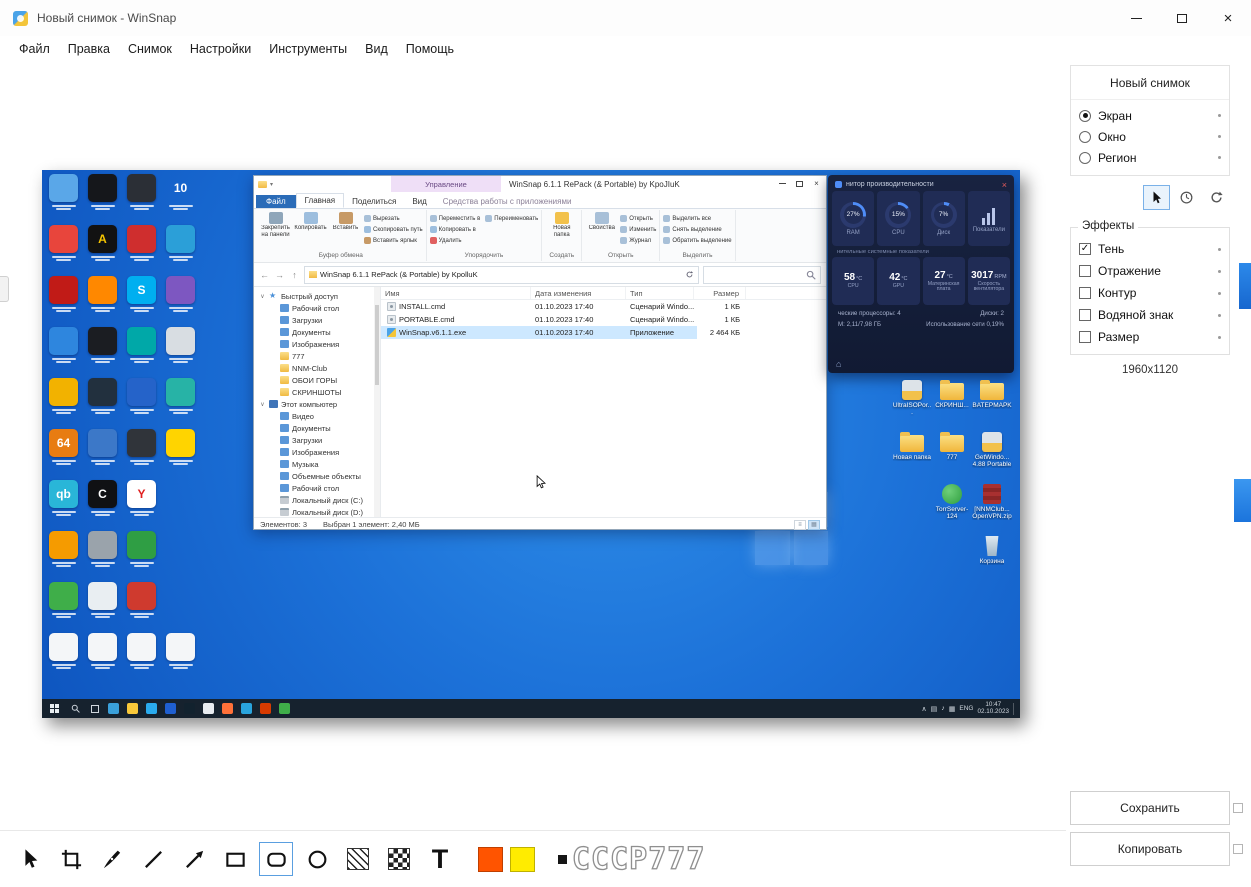 The image size is (1251, 887). What do you see at coordinates (64, 505) in the screenshot?
I see `desktop-icon: qb` at bounding box center [64, 505].